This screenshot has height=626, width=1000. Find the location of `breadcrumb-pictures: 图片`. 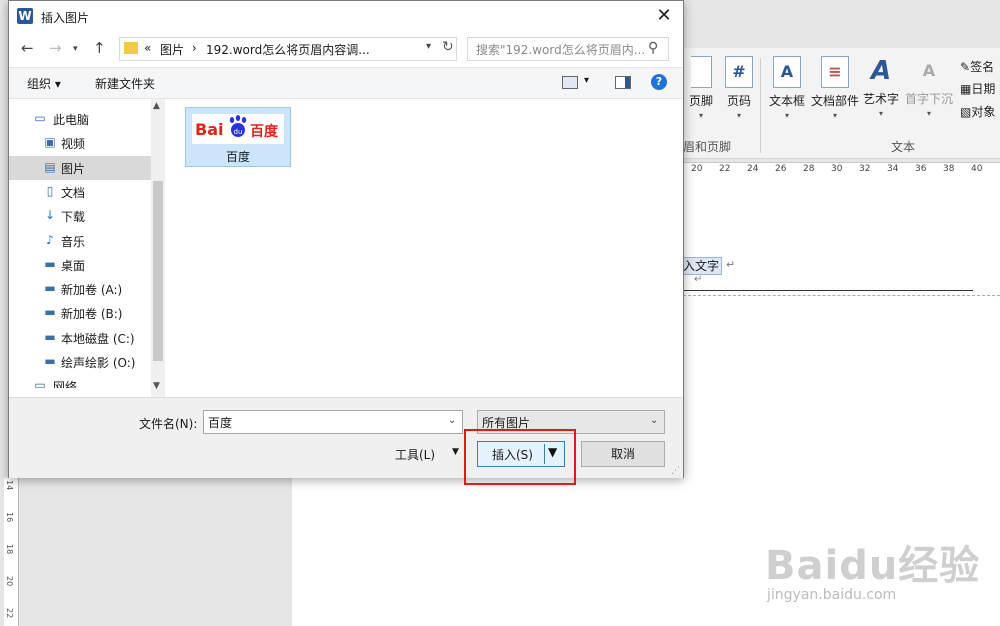

breadcrumb-pictures: 图片 is located at coordinates (172, 49).